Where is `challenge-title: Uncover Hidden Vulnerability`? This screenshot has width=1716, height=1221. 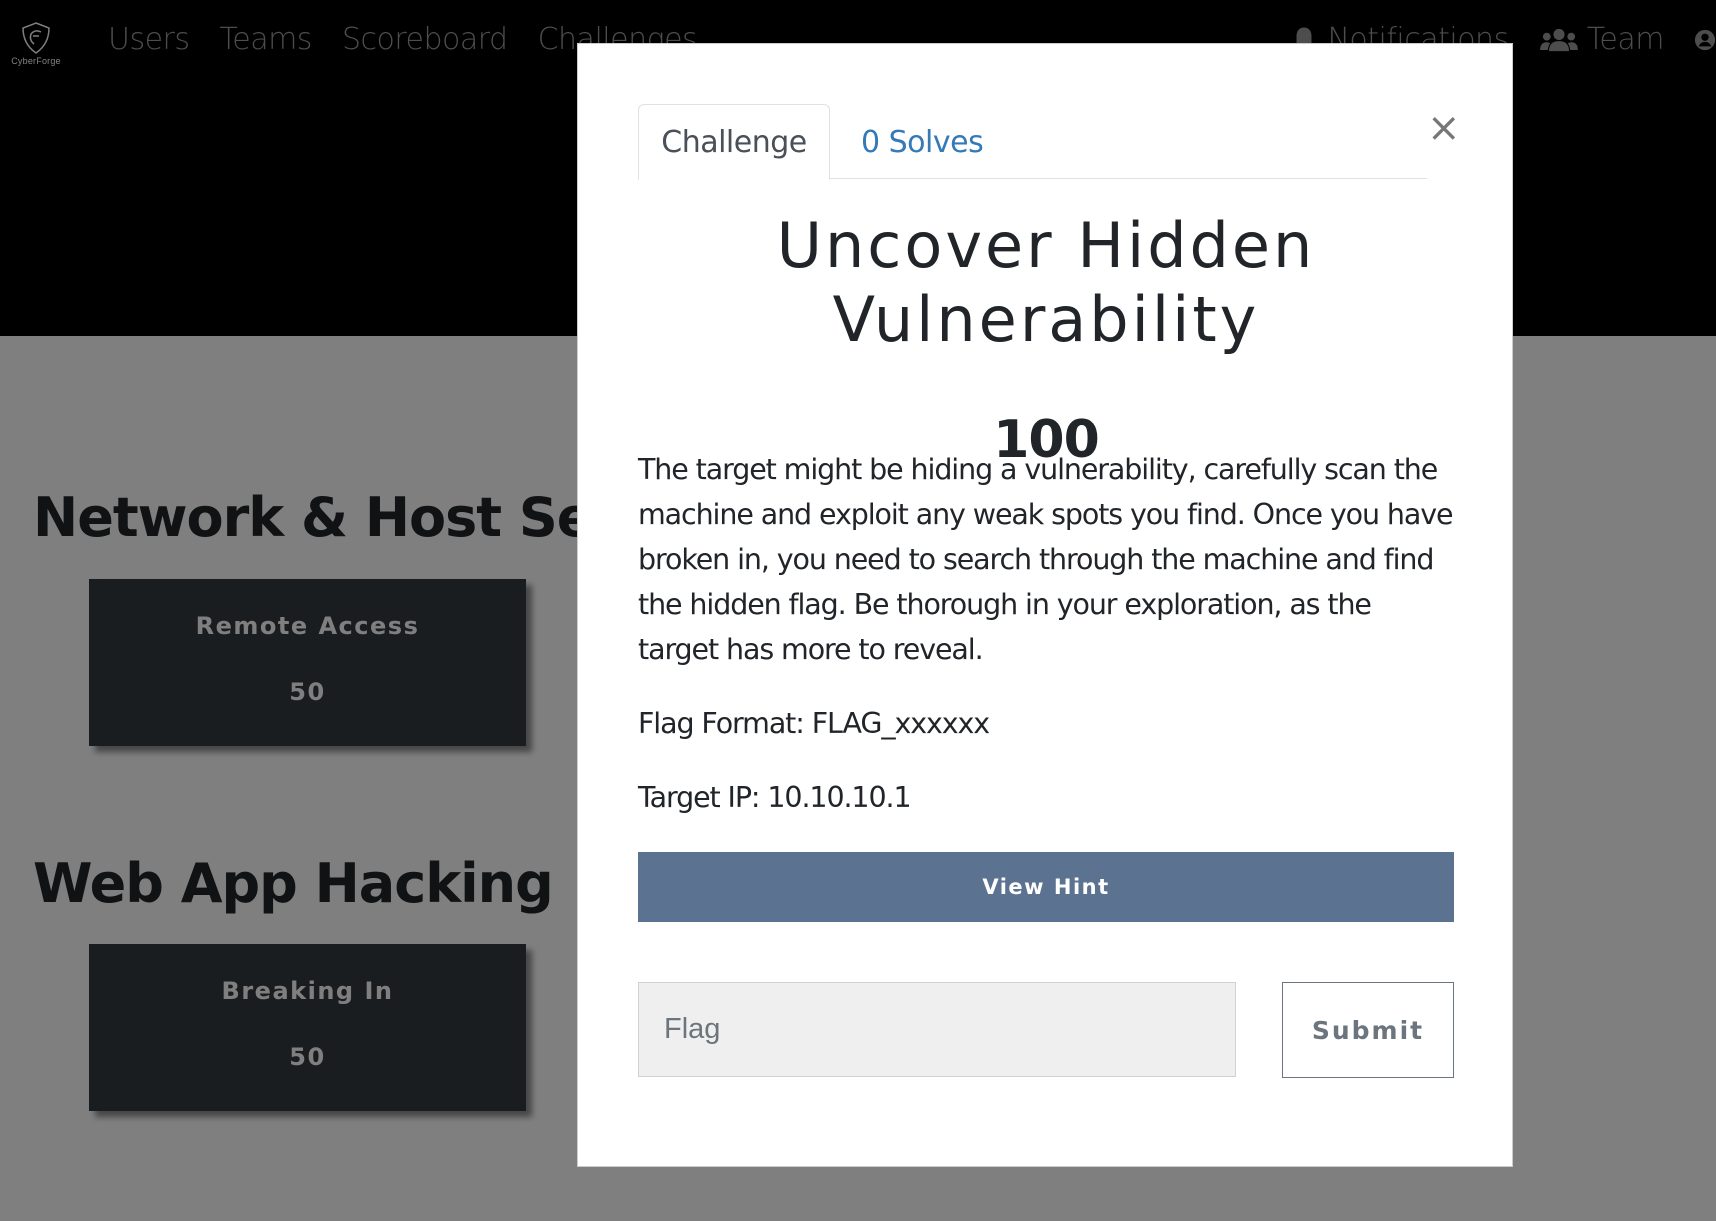
challenge-title: Uncover Hidden Vulnerability is located at coordinates (1046, 282).